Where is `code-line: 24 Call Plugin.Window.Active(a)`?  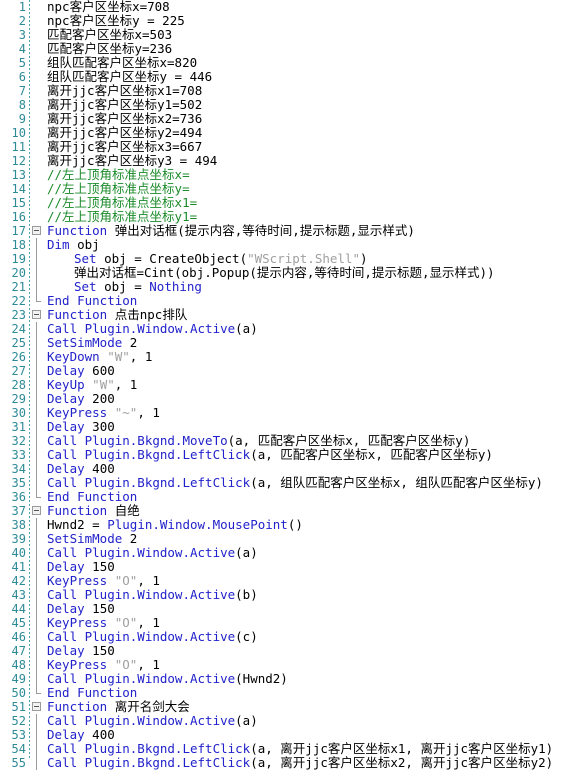
code-line: 24 Call Plugin.Window.Active(a) is located at coordinates (286, 329).